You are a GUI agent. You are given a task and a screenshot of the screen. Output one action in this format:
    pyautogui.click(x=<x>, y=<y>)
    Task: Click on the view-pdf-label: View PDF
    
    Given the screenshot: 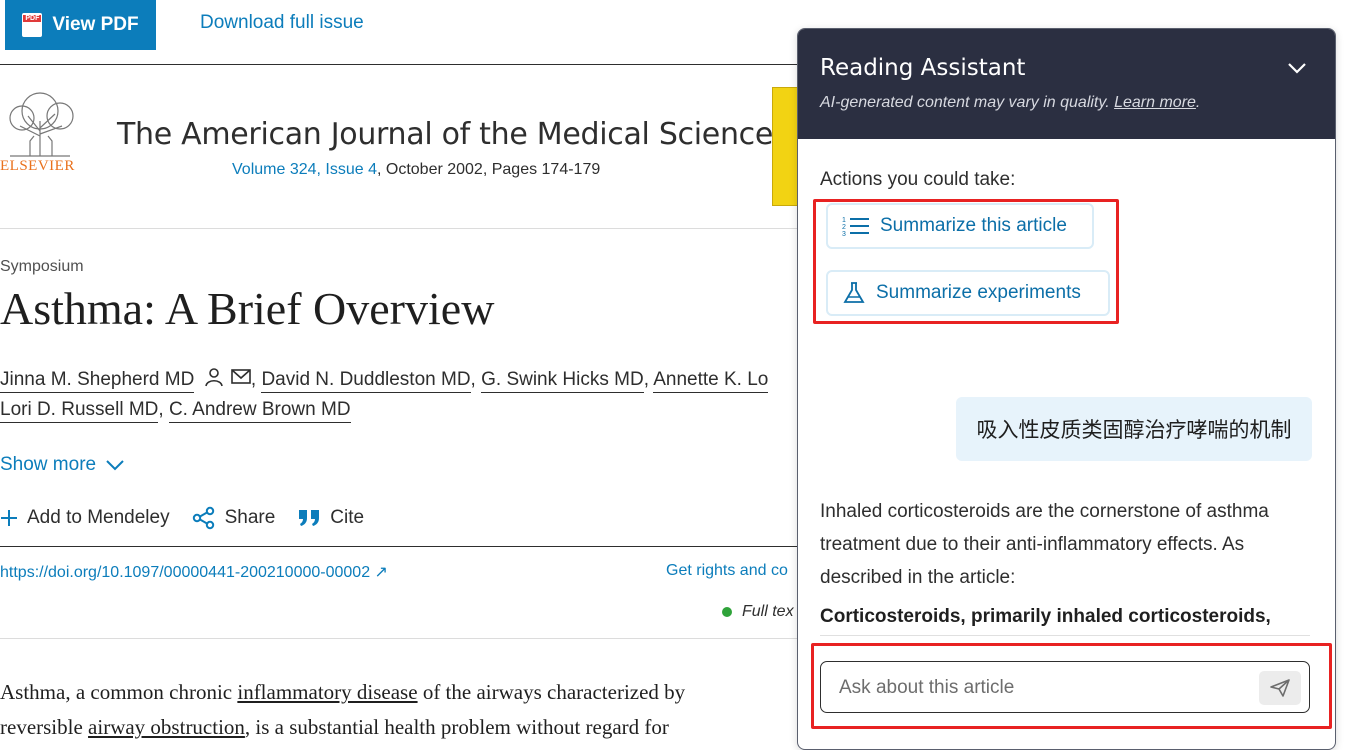 What is the action you would take?
    pyautogui.click(x=95, y=24)
    